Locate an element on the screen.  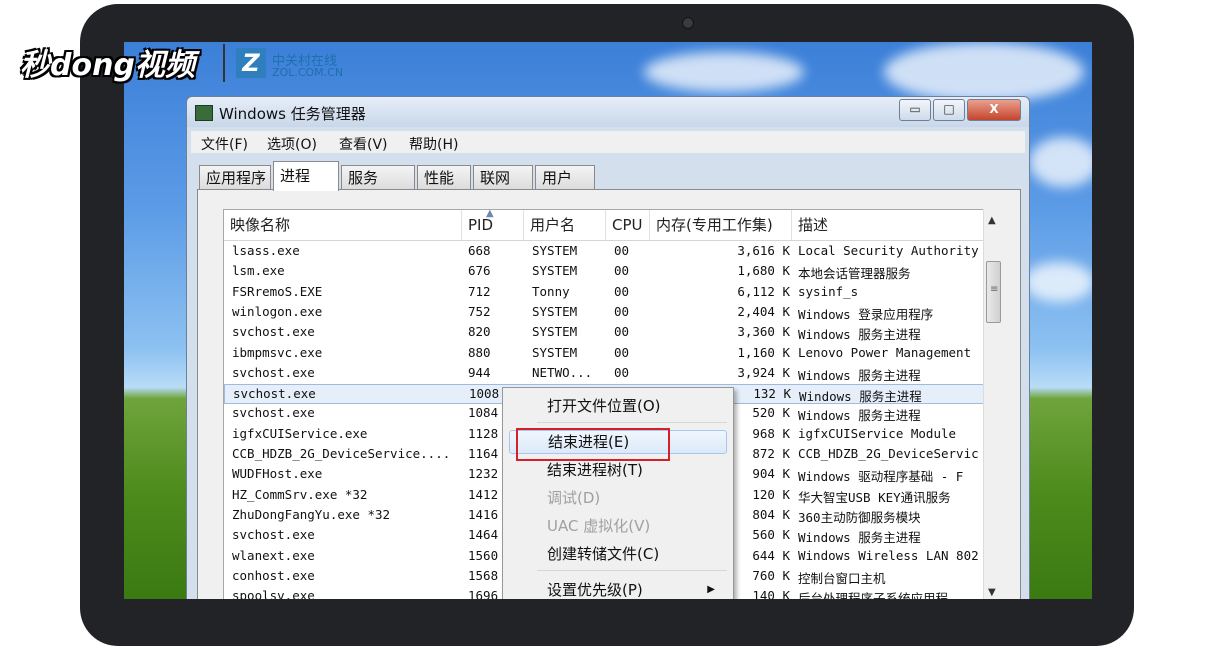
close-button: X is located at coordinates (994, 110).